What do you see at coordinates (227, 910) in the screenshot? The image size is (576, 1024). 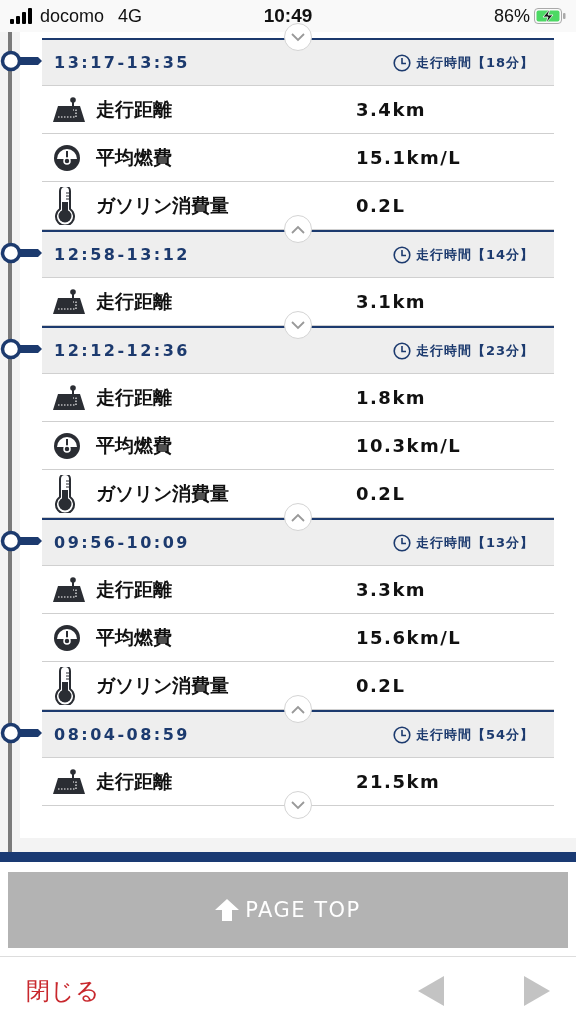 I see `up-arrow-icon` at bounding box center [227, 910].